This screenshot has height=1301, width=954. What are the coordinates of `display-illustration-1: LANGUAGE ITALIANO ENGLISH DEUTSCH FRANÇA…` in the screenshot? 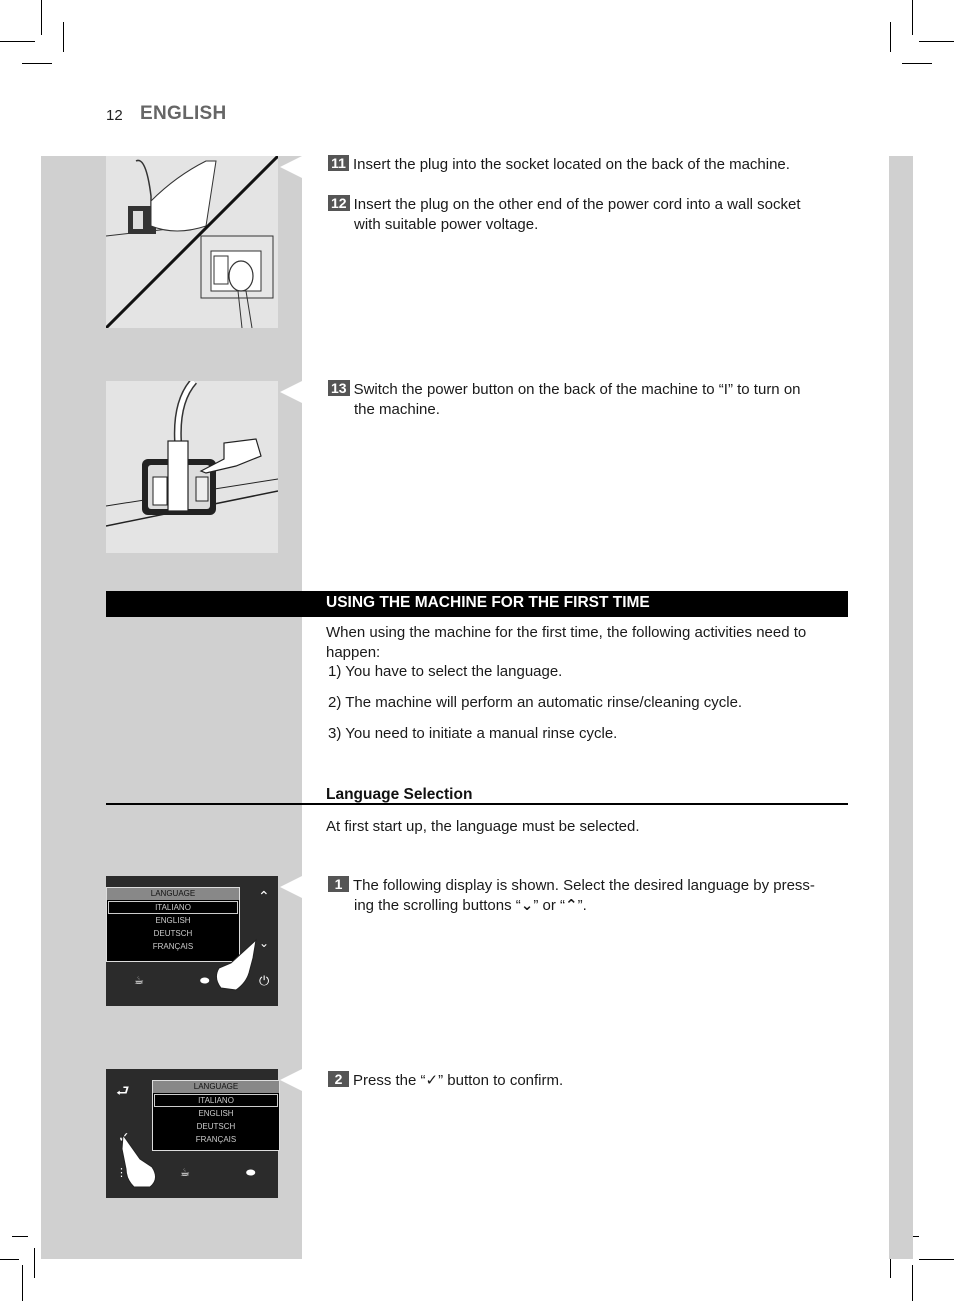 It's located at (192, 941).